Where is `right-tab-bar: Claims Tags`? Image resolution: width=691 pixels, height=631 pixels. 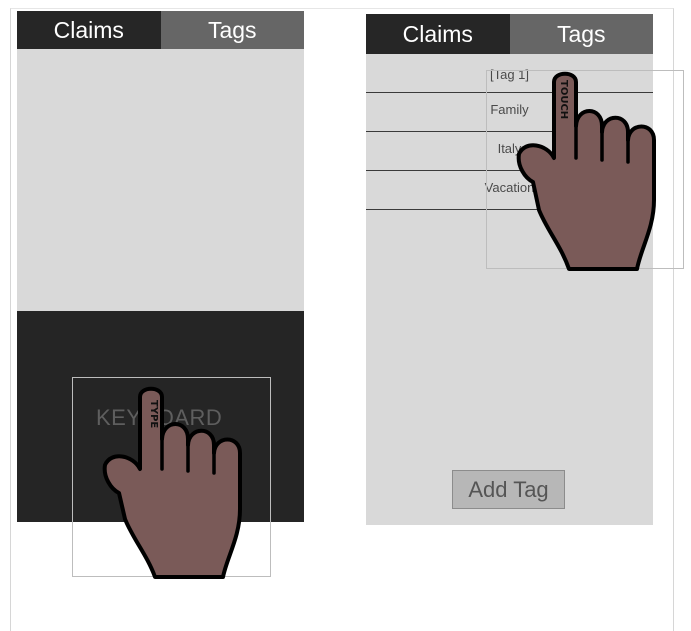 right-tab-bar: Claims Tags is located at coordinates (509, 34).